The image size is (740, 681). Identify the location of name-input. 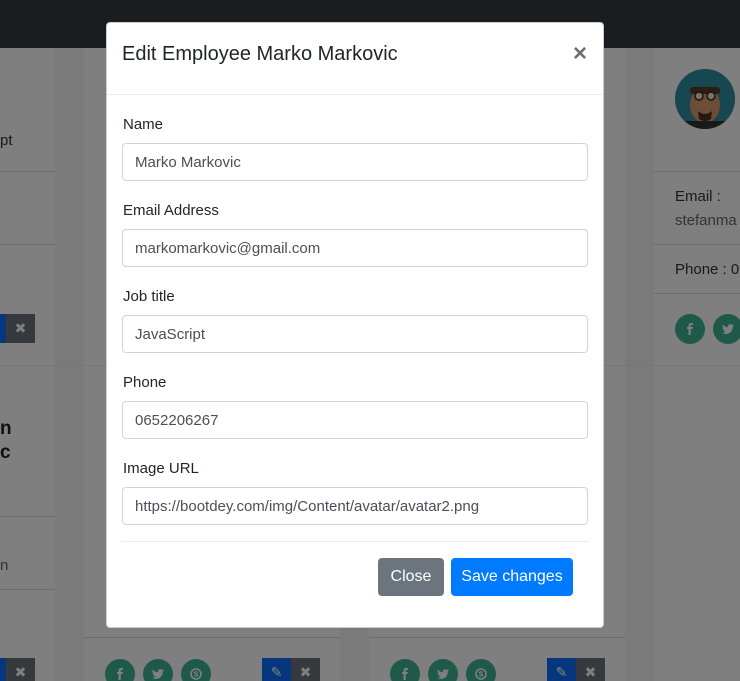
(355, 162).